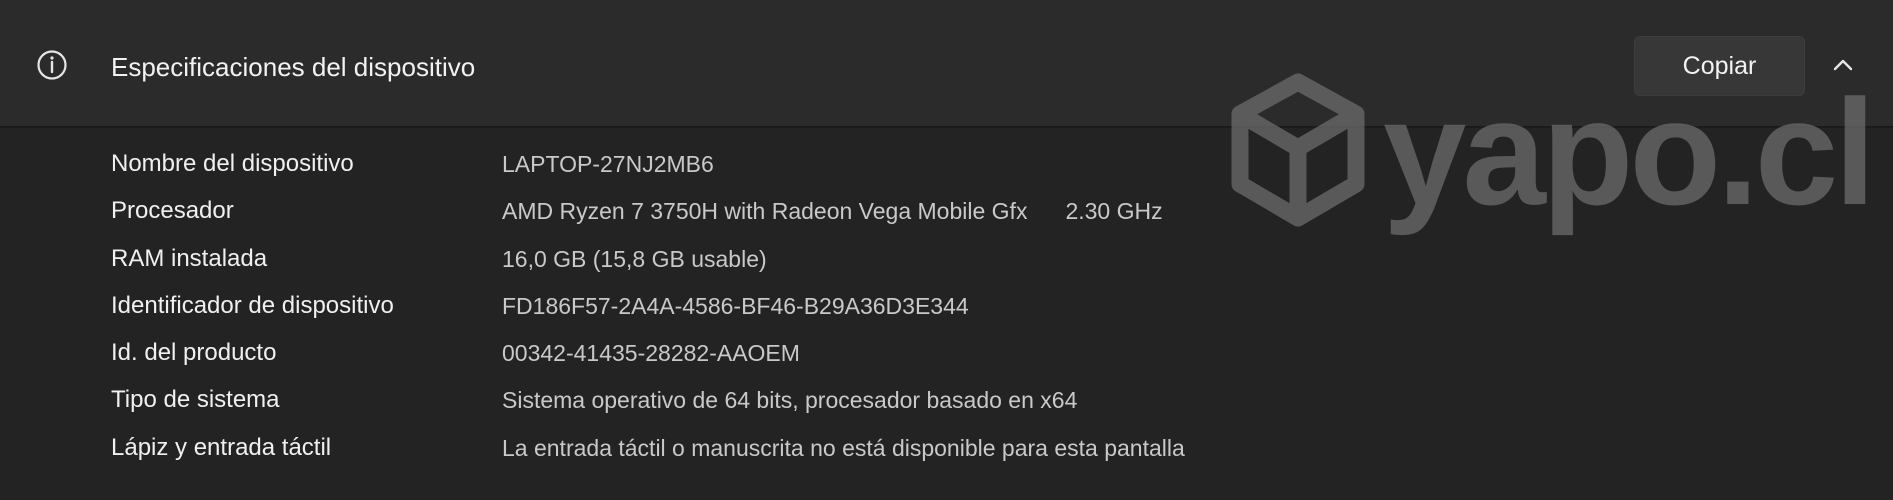 The image size is (1893, 500). I want to click on spec-value: 16,0 GB (15,8 GB usable), so click(634, 258).